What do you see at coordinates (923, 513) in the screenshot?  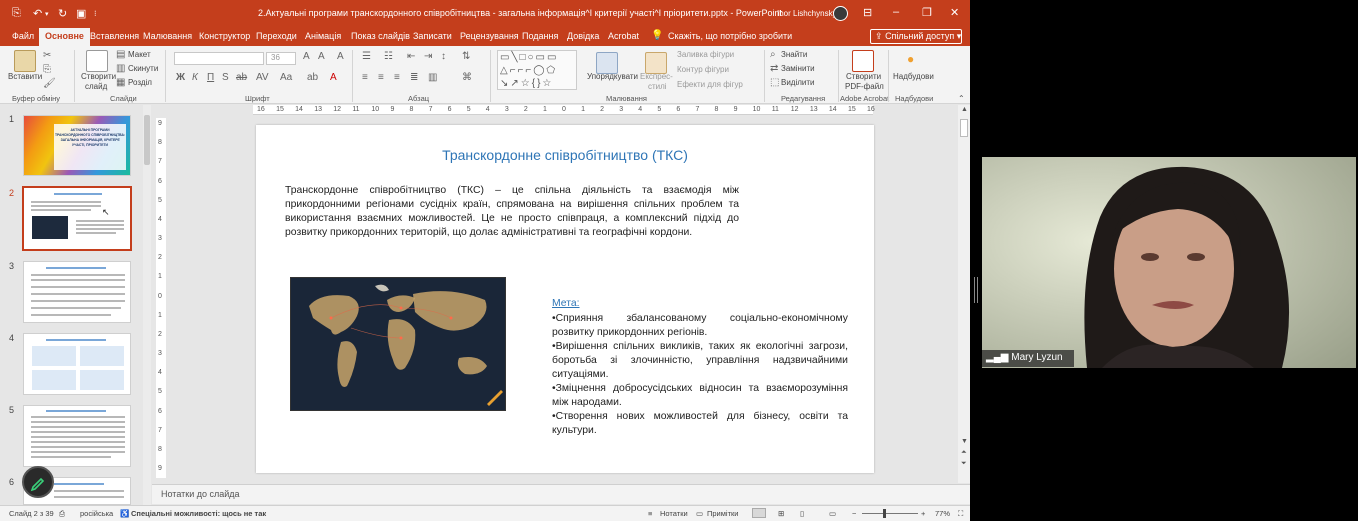 I see `zoom-in-icon: +` at bounding box center [923, 513].